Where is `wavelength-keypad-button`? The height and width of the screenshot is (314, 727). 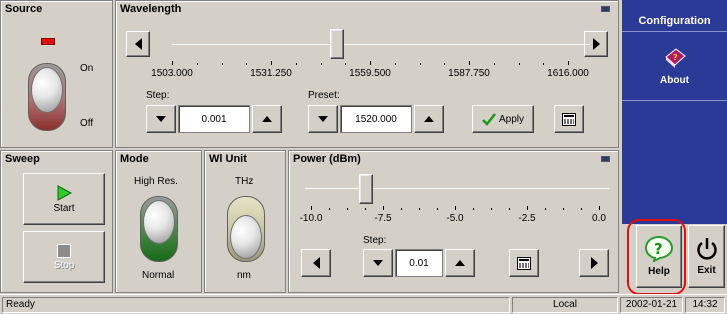 wavelength-keypad-button is located at coordinates (569, 119).